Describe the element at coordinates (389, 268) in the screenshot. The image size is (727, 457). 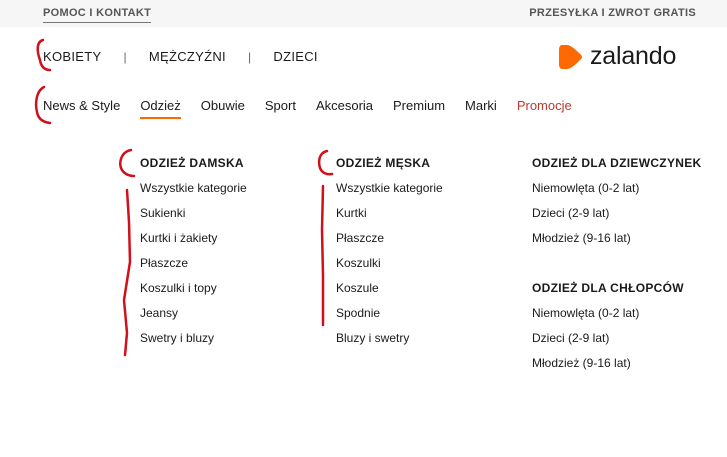
I see `menu-link: Koszulki` at that location.